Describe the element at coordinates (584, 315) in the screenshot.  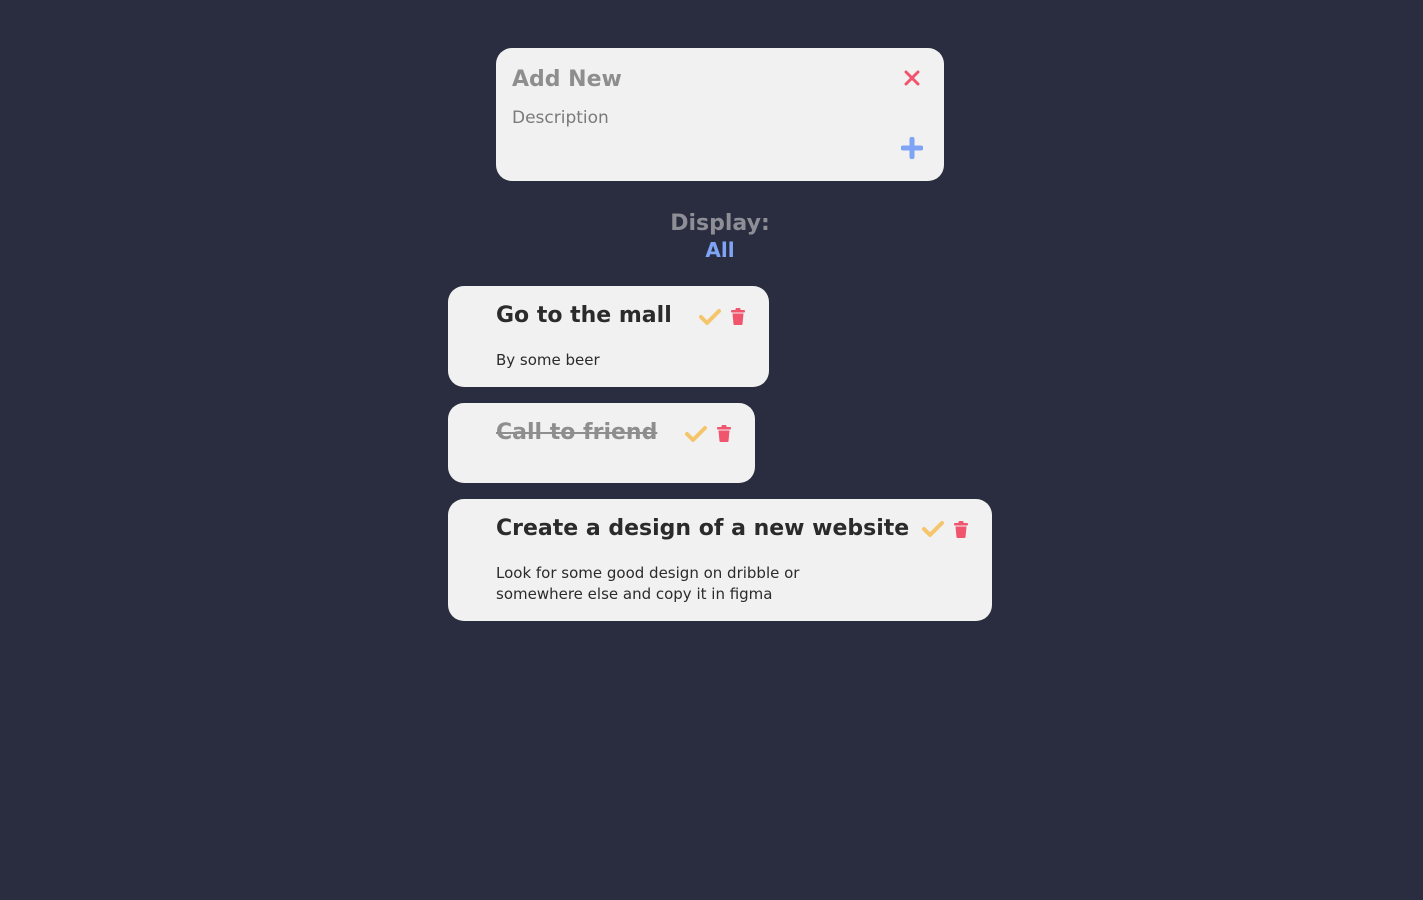
I see `todo-title: Go to the mall` at that location.